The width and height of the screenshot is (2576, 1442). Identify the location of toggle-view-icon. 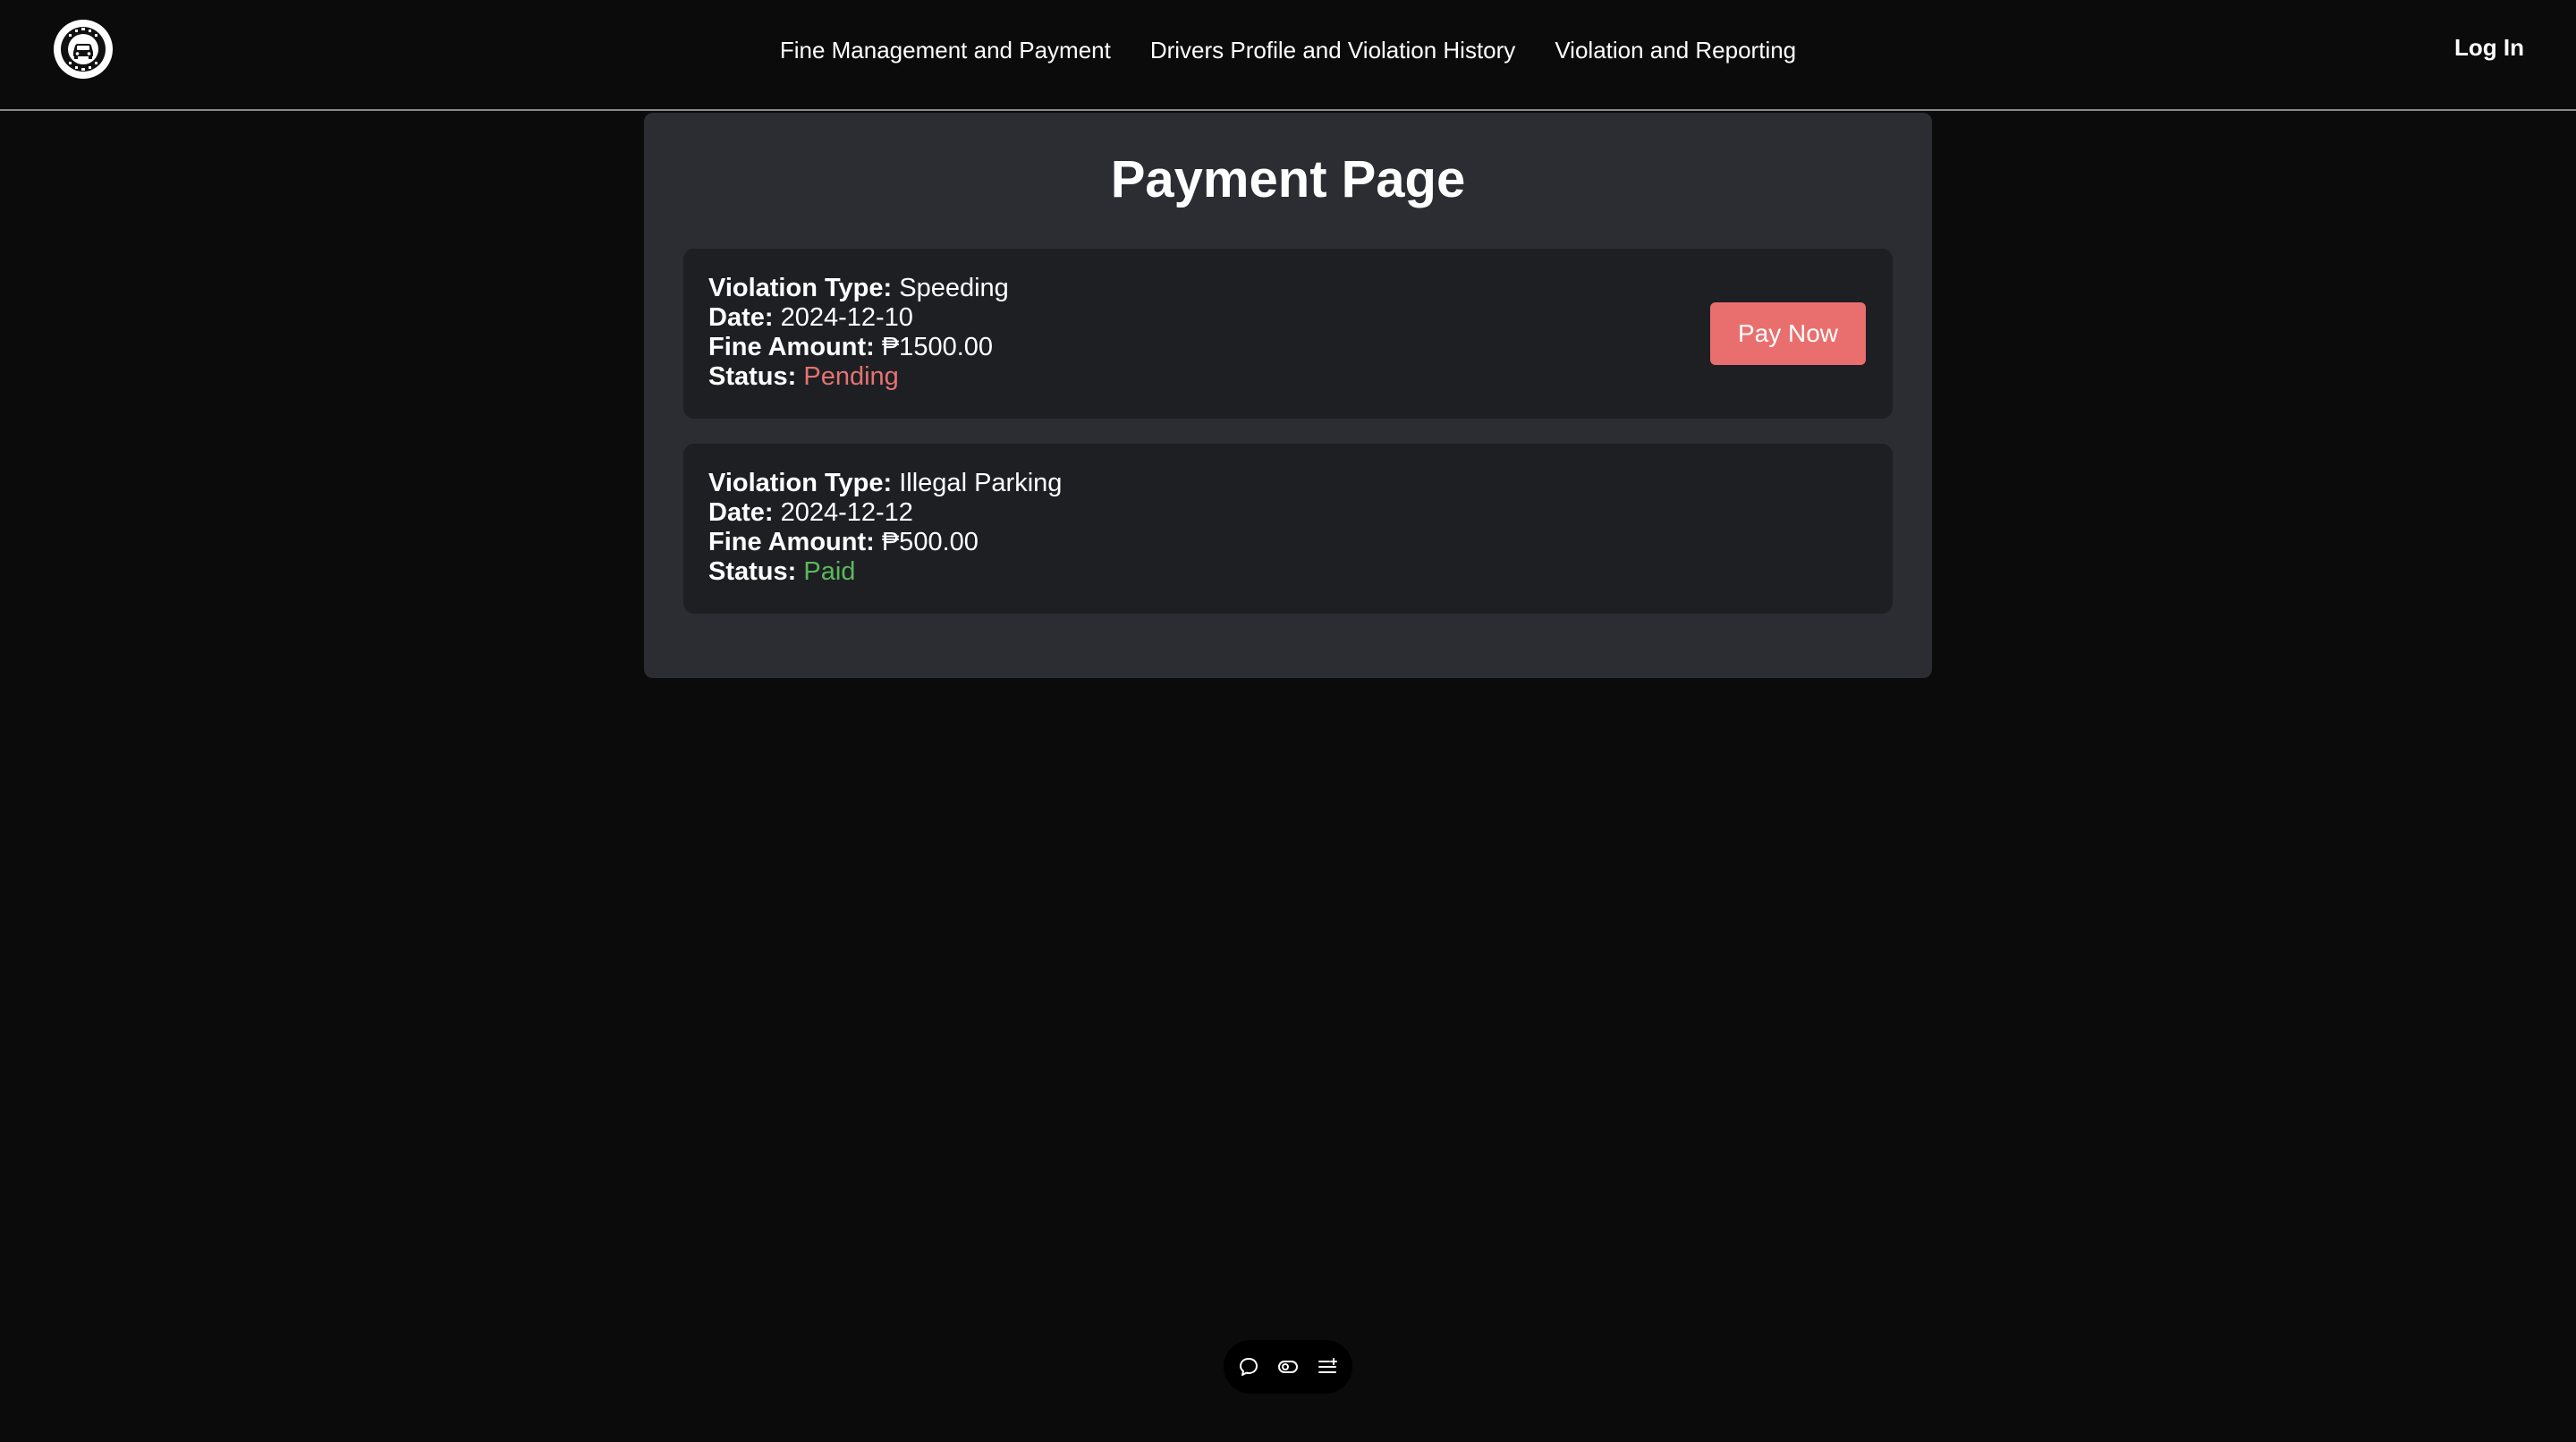
(1288, 1367).